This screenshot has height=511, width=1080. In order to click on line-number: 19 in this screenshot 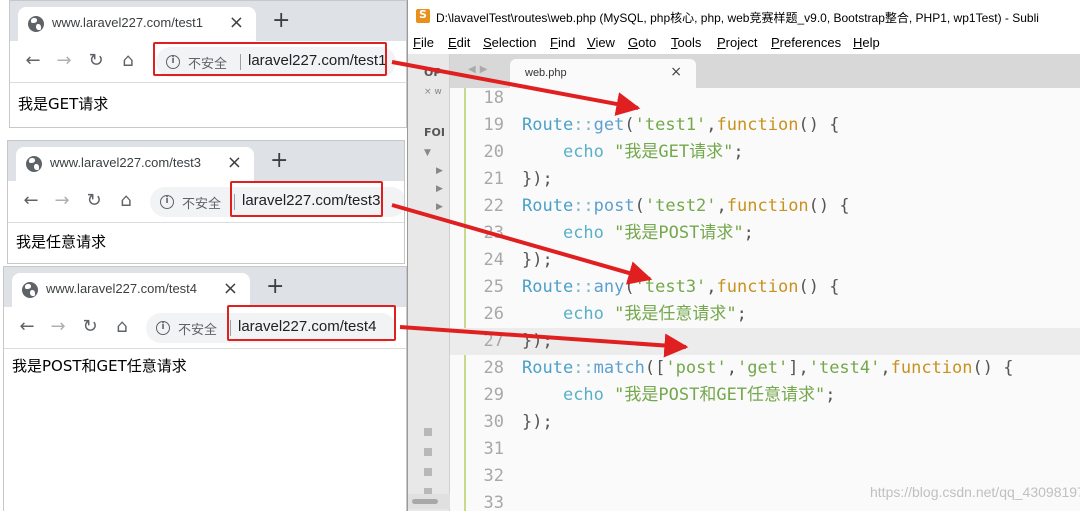, I will do `click(493, 125)`.